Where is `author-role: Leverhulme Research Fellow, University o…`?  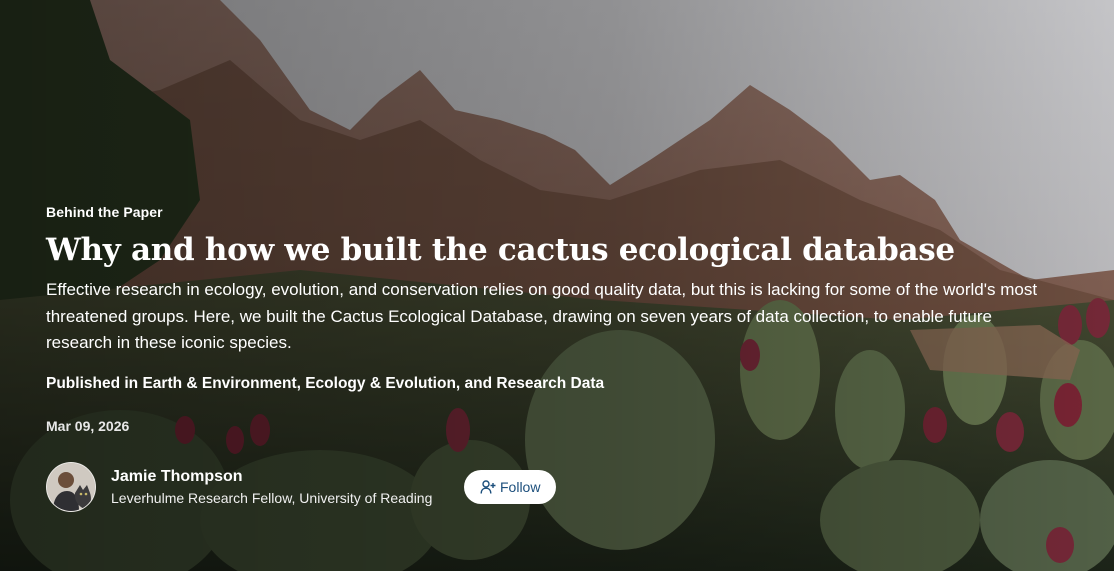 author-role: Leverhulme Research Fellow, University o… is located at coordinates (272, 498).